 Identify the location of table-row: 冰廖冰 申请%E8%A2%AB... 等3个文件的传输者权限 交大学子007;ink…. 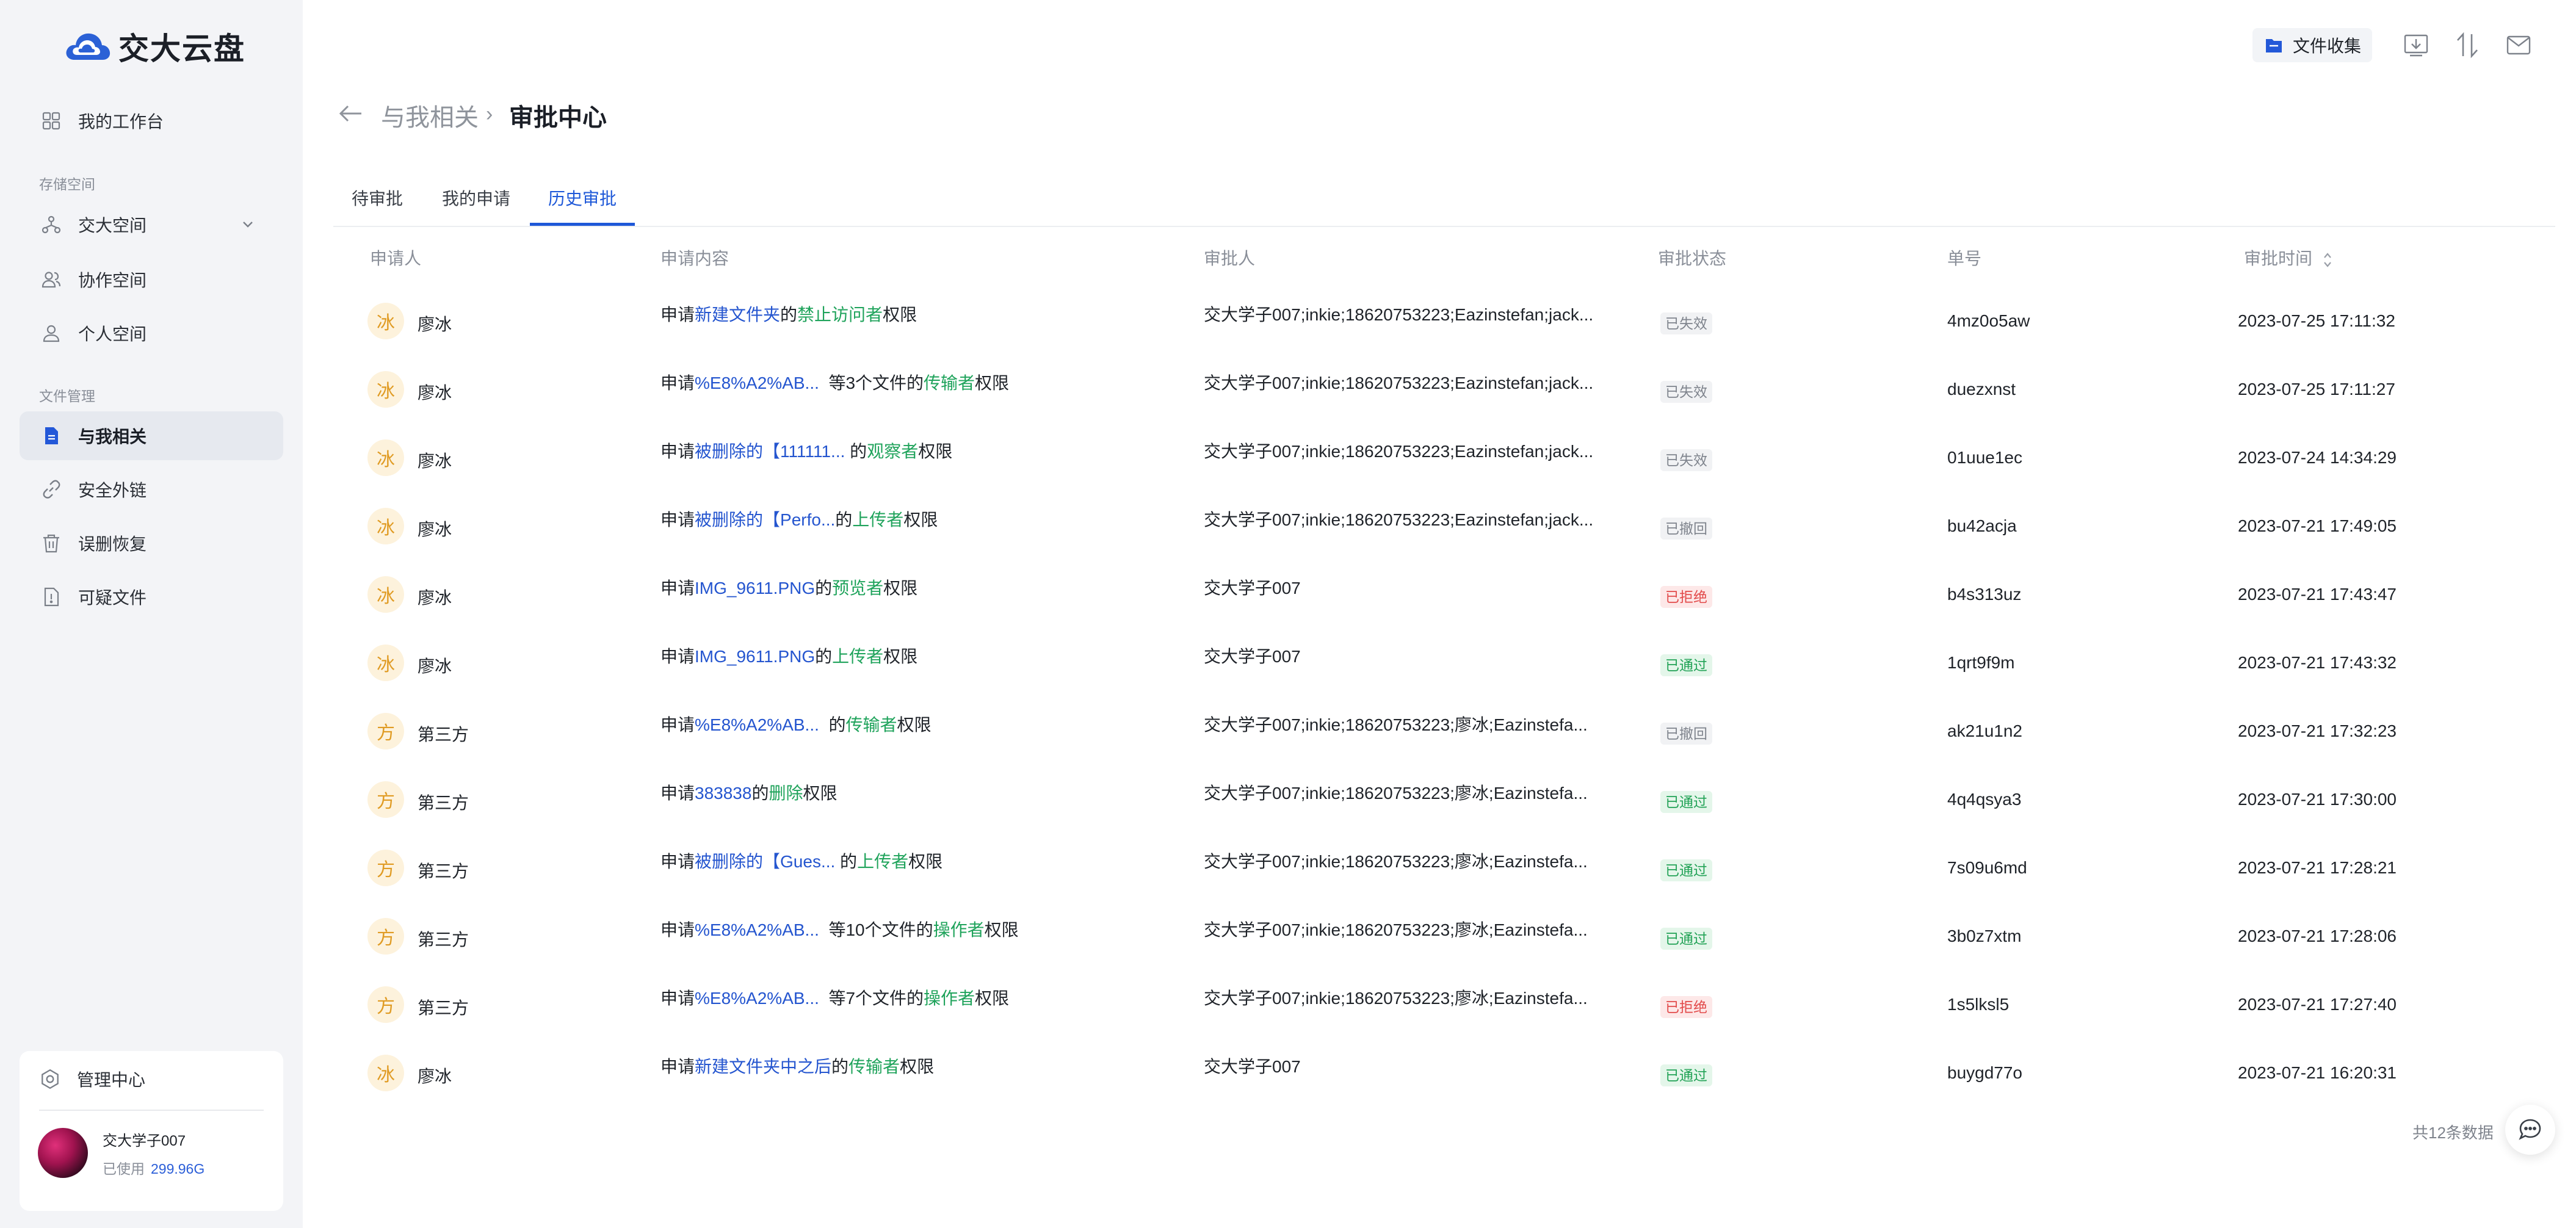
(1444, 387).